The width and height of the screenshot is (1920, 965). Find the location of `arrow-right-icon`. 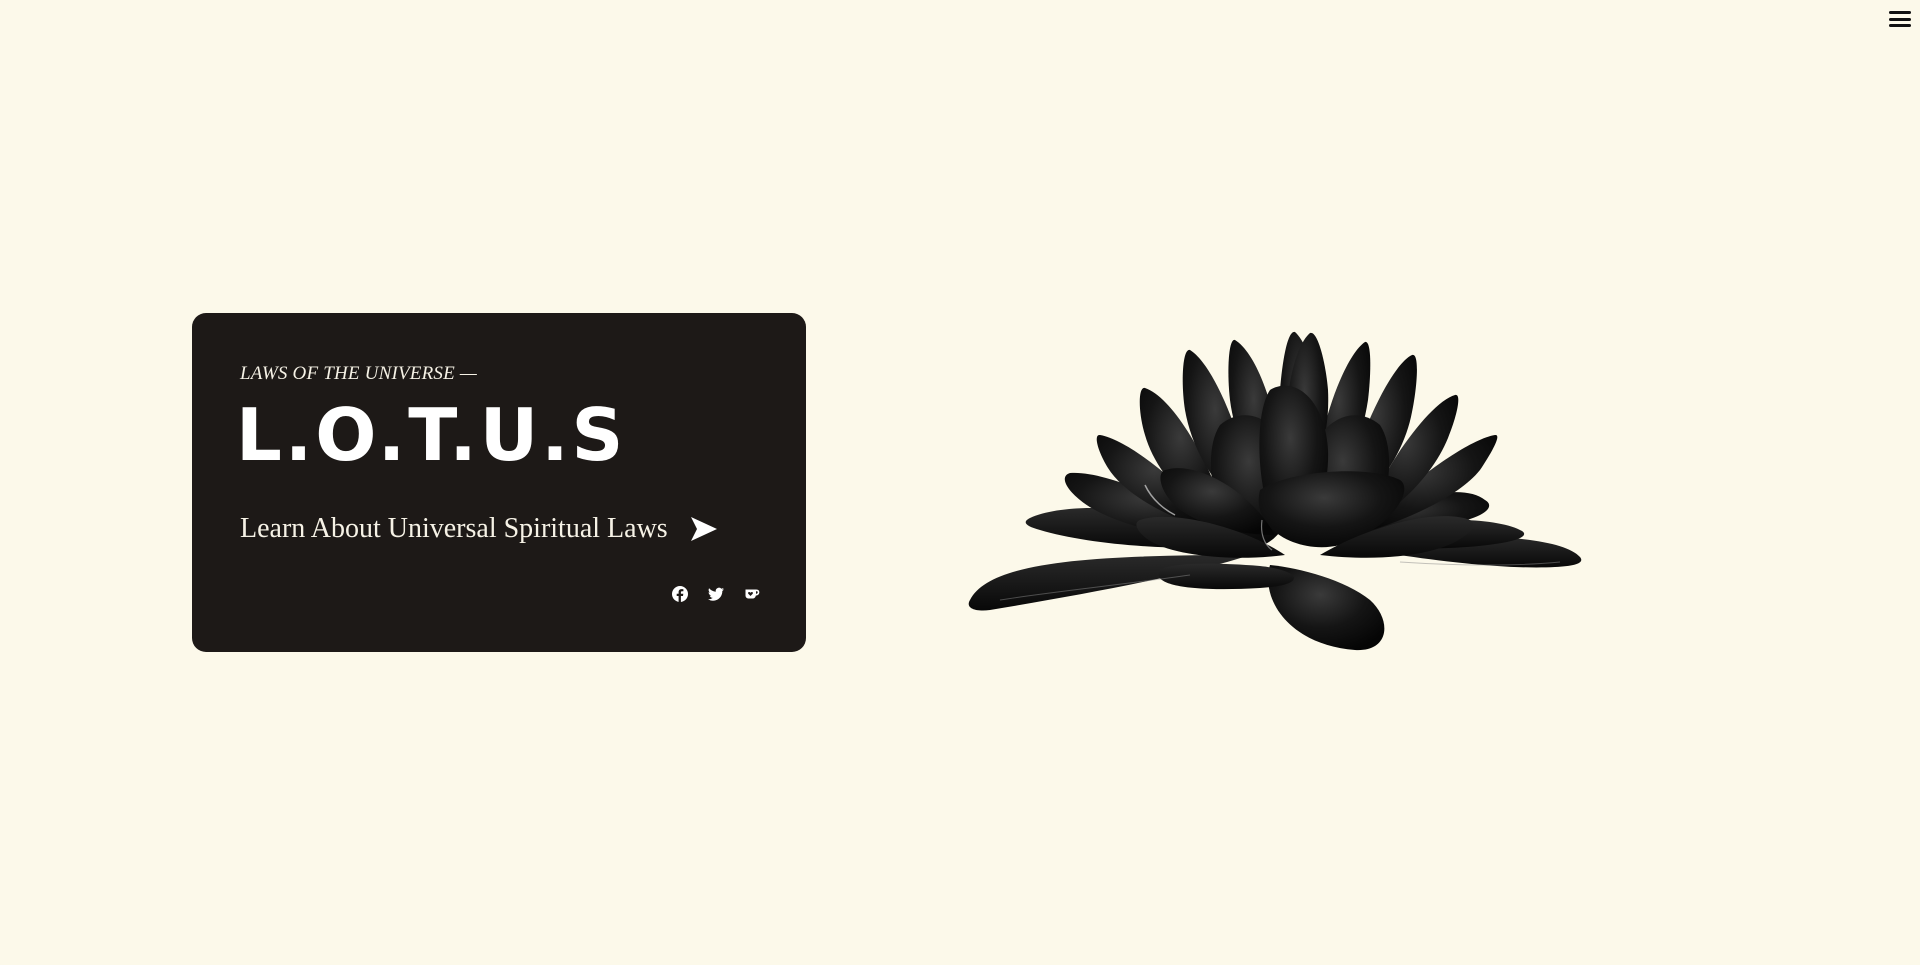

arrow-right-icon is located at coordinates (704, 529).